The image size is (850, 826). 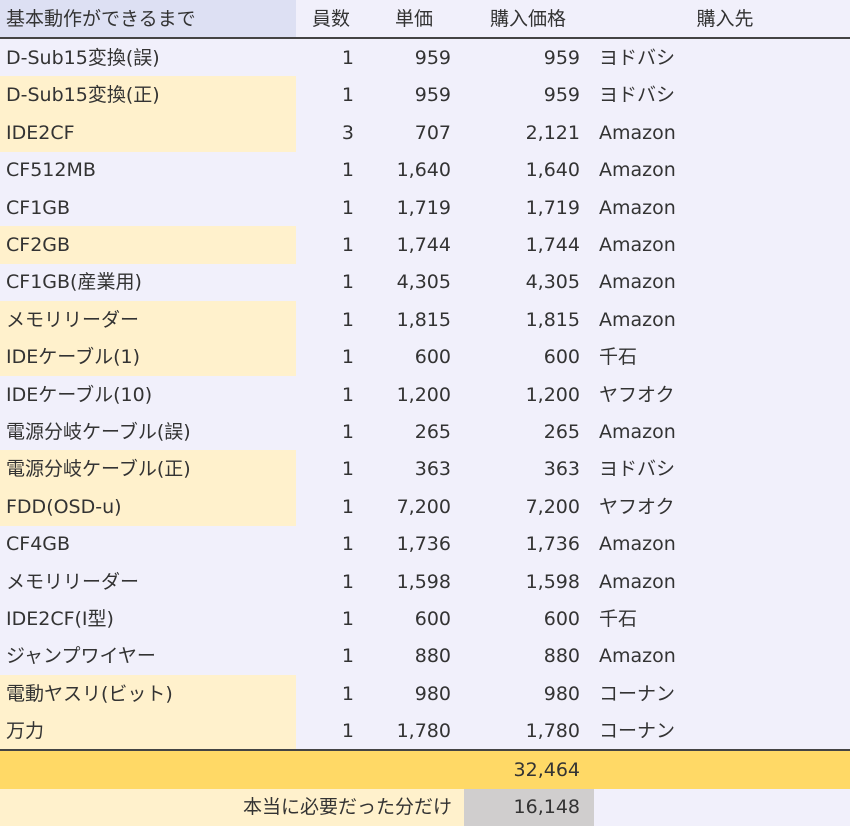 I want to click on item-name: D-Sub15変換(誤), so click(x=148, y=58).